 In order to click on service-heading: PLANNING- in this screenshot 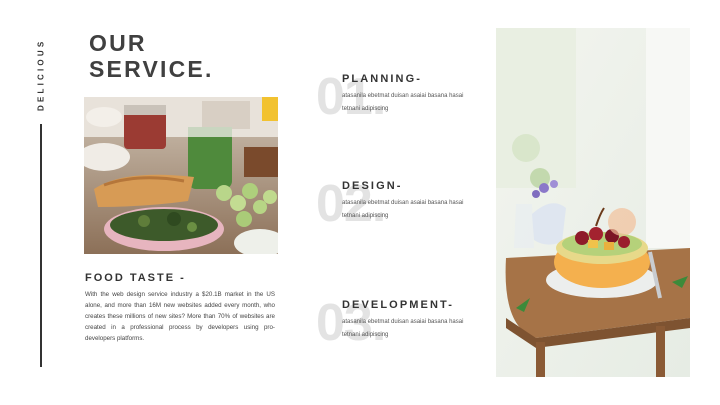, I will do `click(382, 79)`.